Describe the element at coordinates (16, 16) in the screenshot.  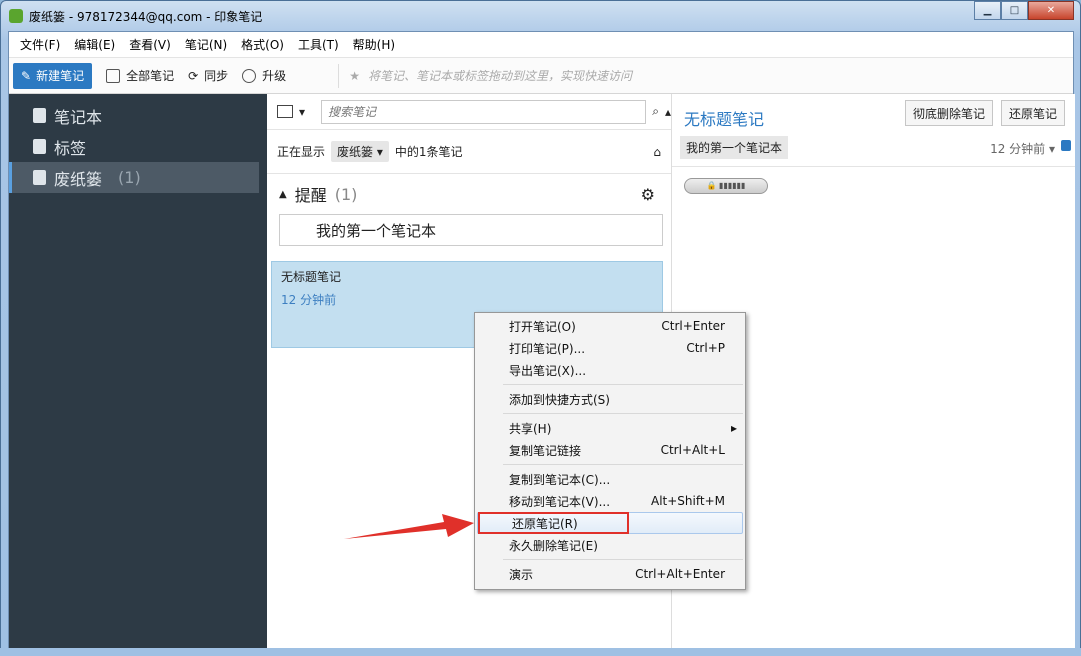
I see `evernote-app-icon` at that location.